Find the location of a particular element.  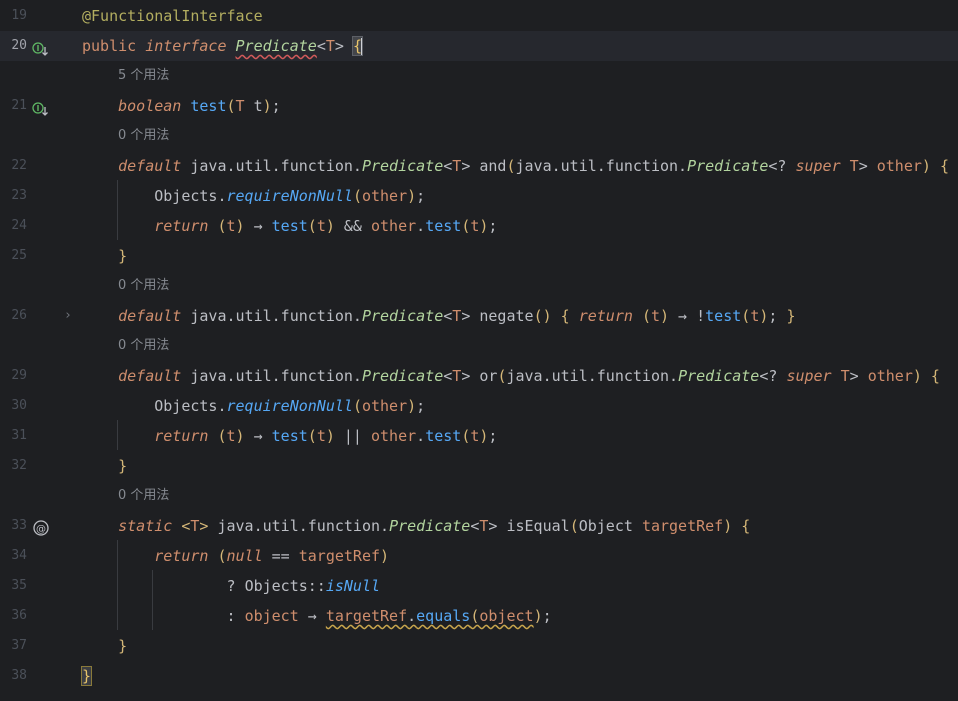

code-token: . is located at coordinates (421, 436).